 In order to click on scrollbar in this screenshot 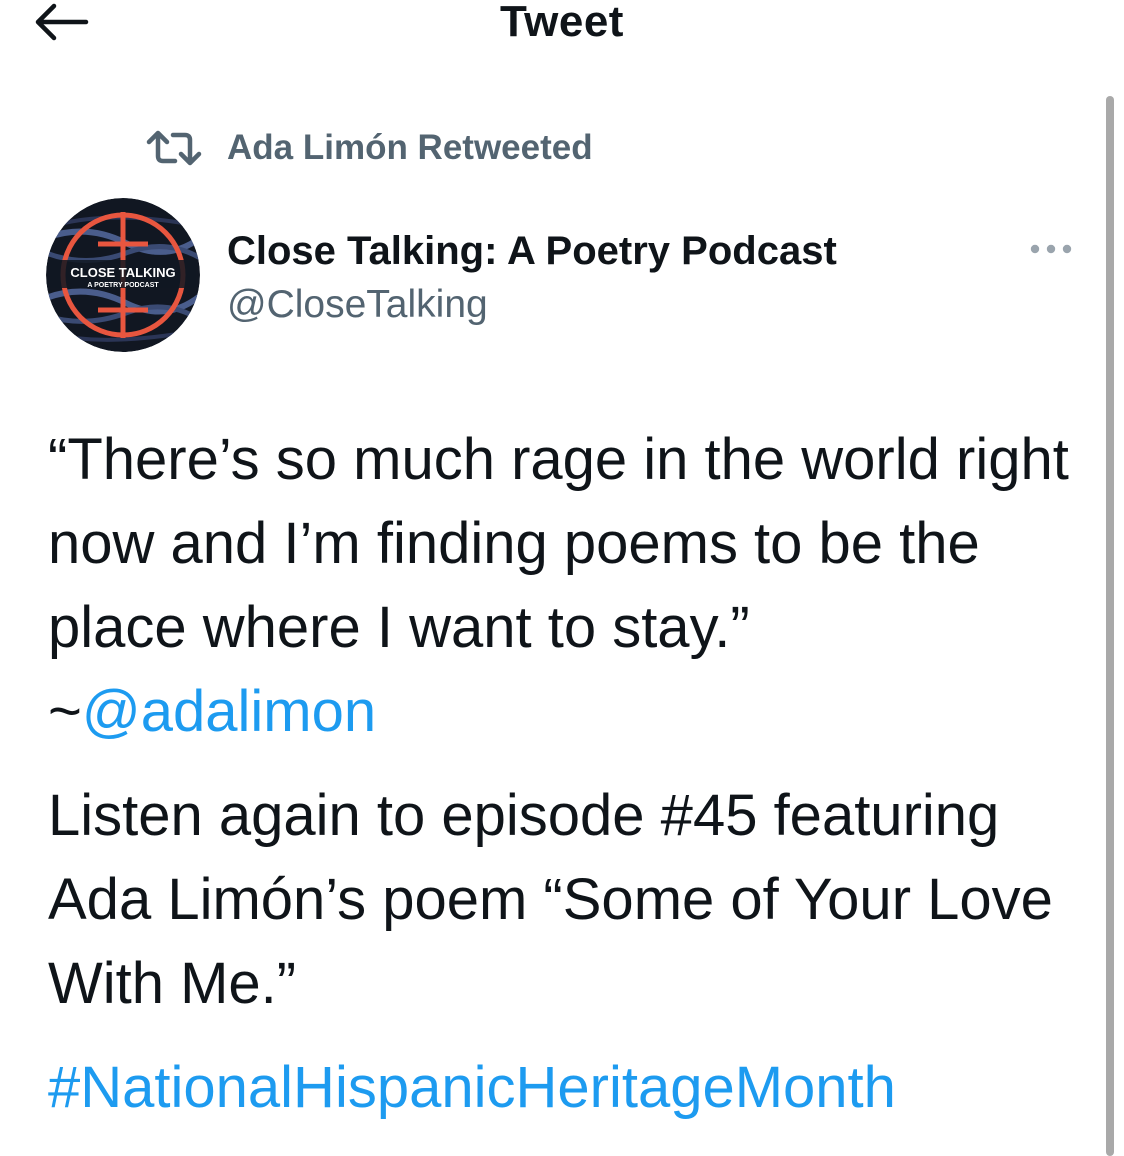, I will do `click(1110, 626)`.